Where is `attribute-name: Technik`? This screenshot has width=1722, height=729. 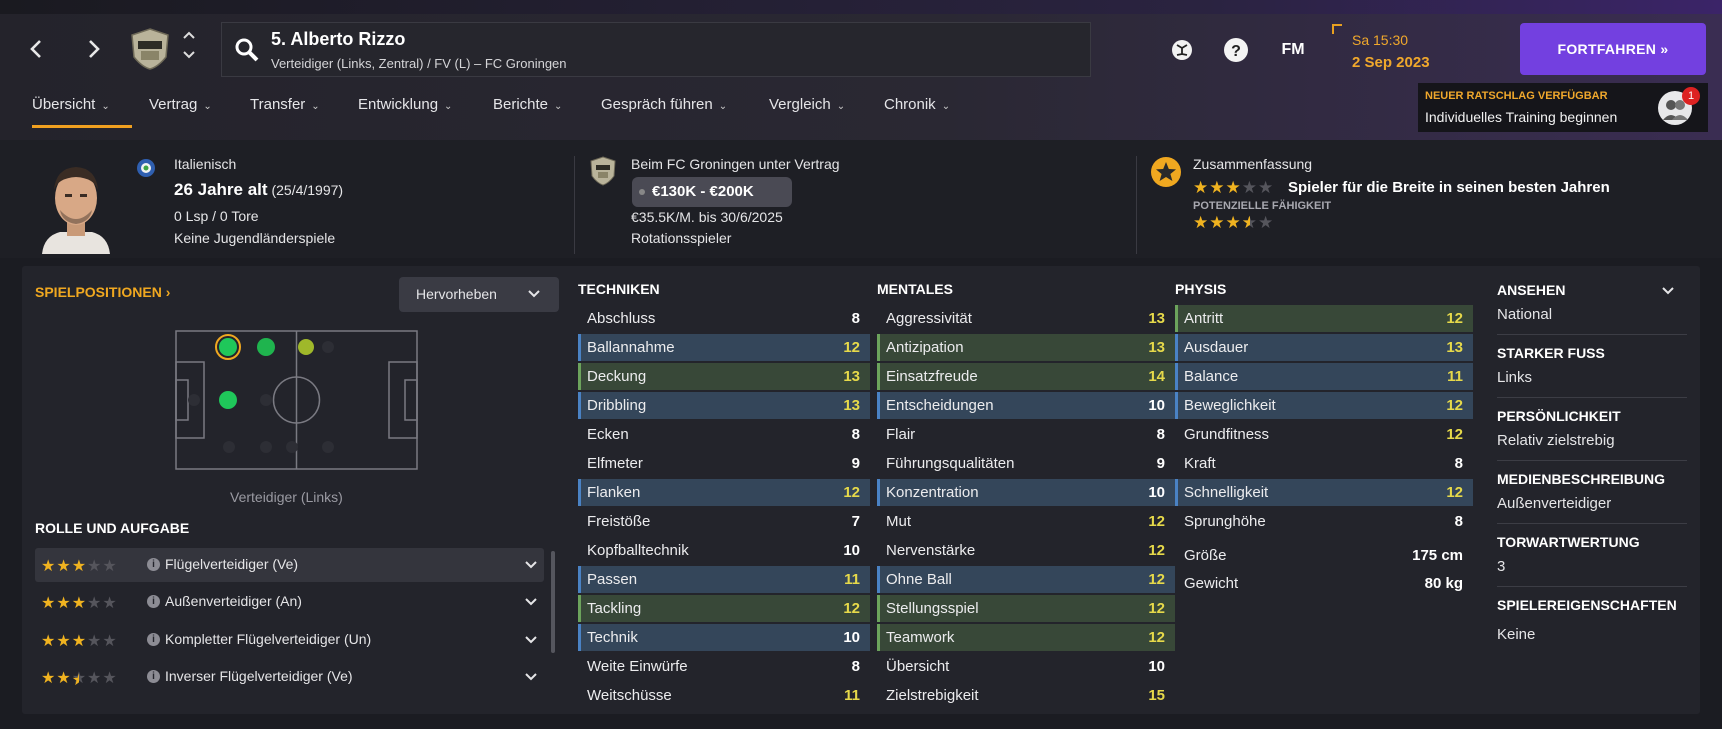 attribute-name: Technik is located at coordinates (612, 637).